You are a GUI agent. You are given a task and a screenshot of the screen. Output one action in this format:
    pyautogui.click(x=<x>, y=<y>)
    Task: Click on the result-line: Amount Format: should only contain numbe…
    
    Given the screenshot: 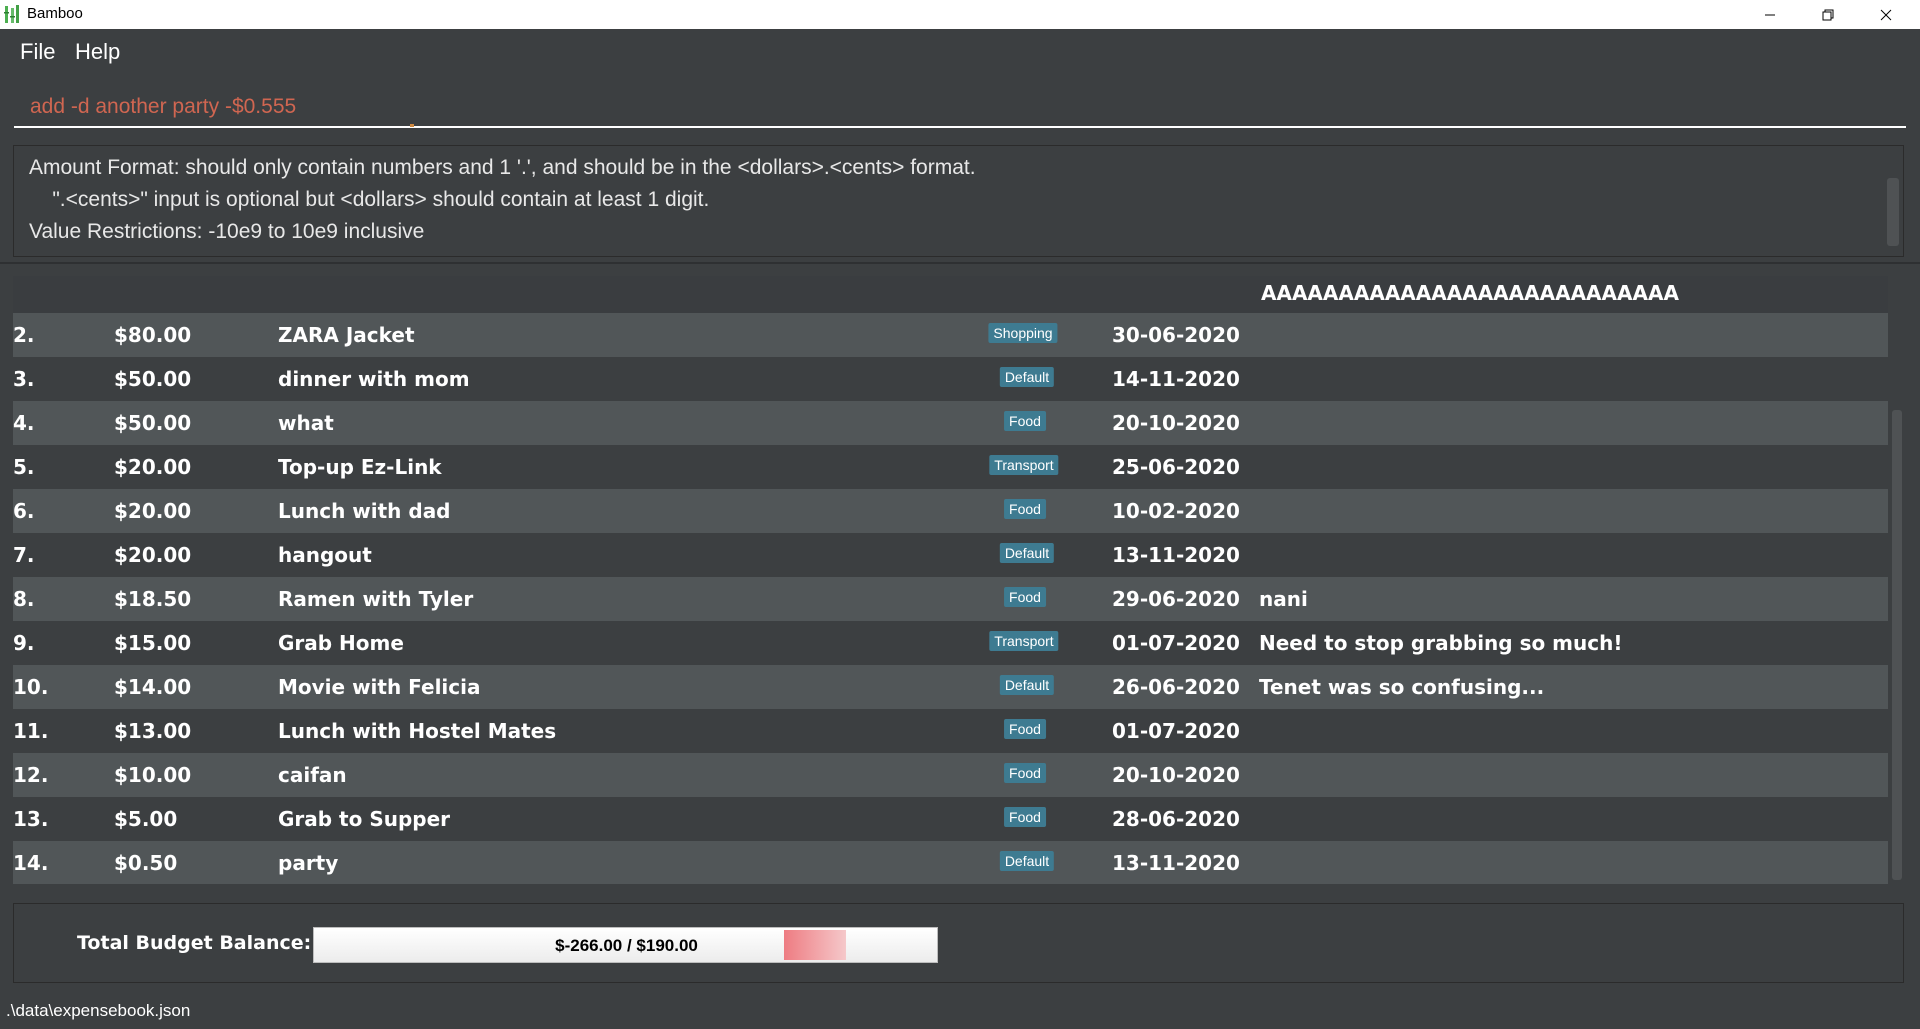 What is the action you would take?
    pyautogui.click(x=502, y=167)
    